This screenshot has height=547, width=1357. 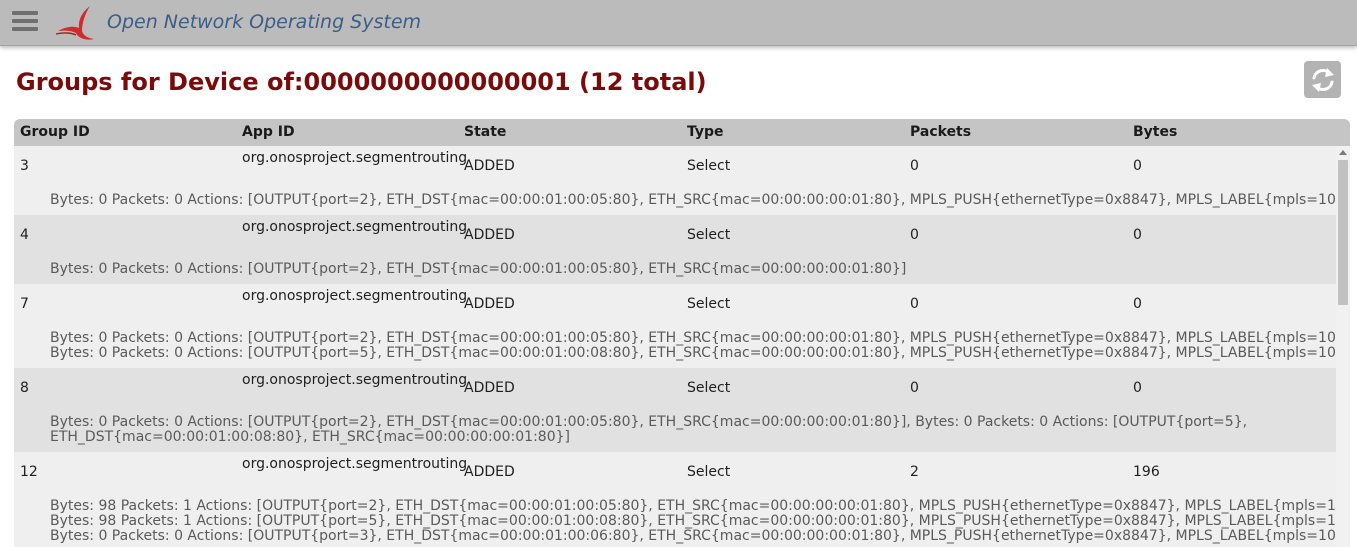 What do you see at coordinates (1146, 472) in the screenshot?
I see `bytes-cell: 196` at bounding box center [1146, 472].